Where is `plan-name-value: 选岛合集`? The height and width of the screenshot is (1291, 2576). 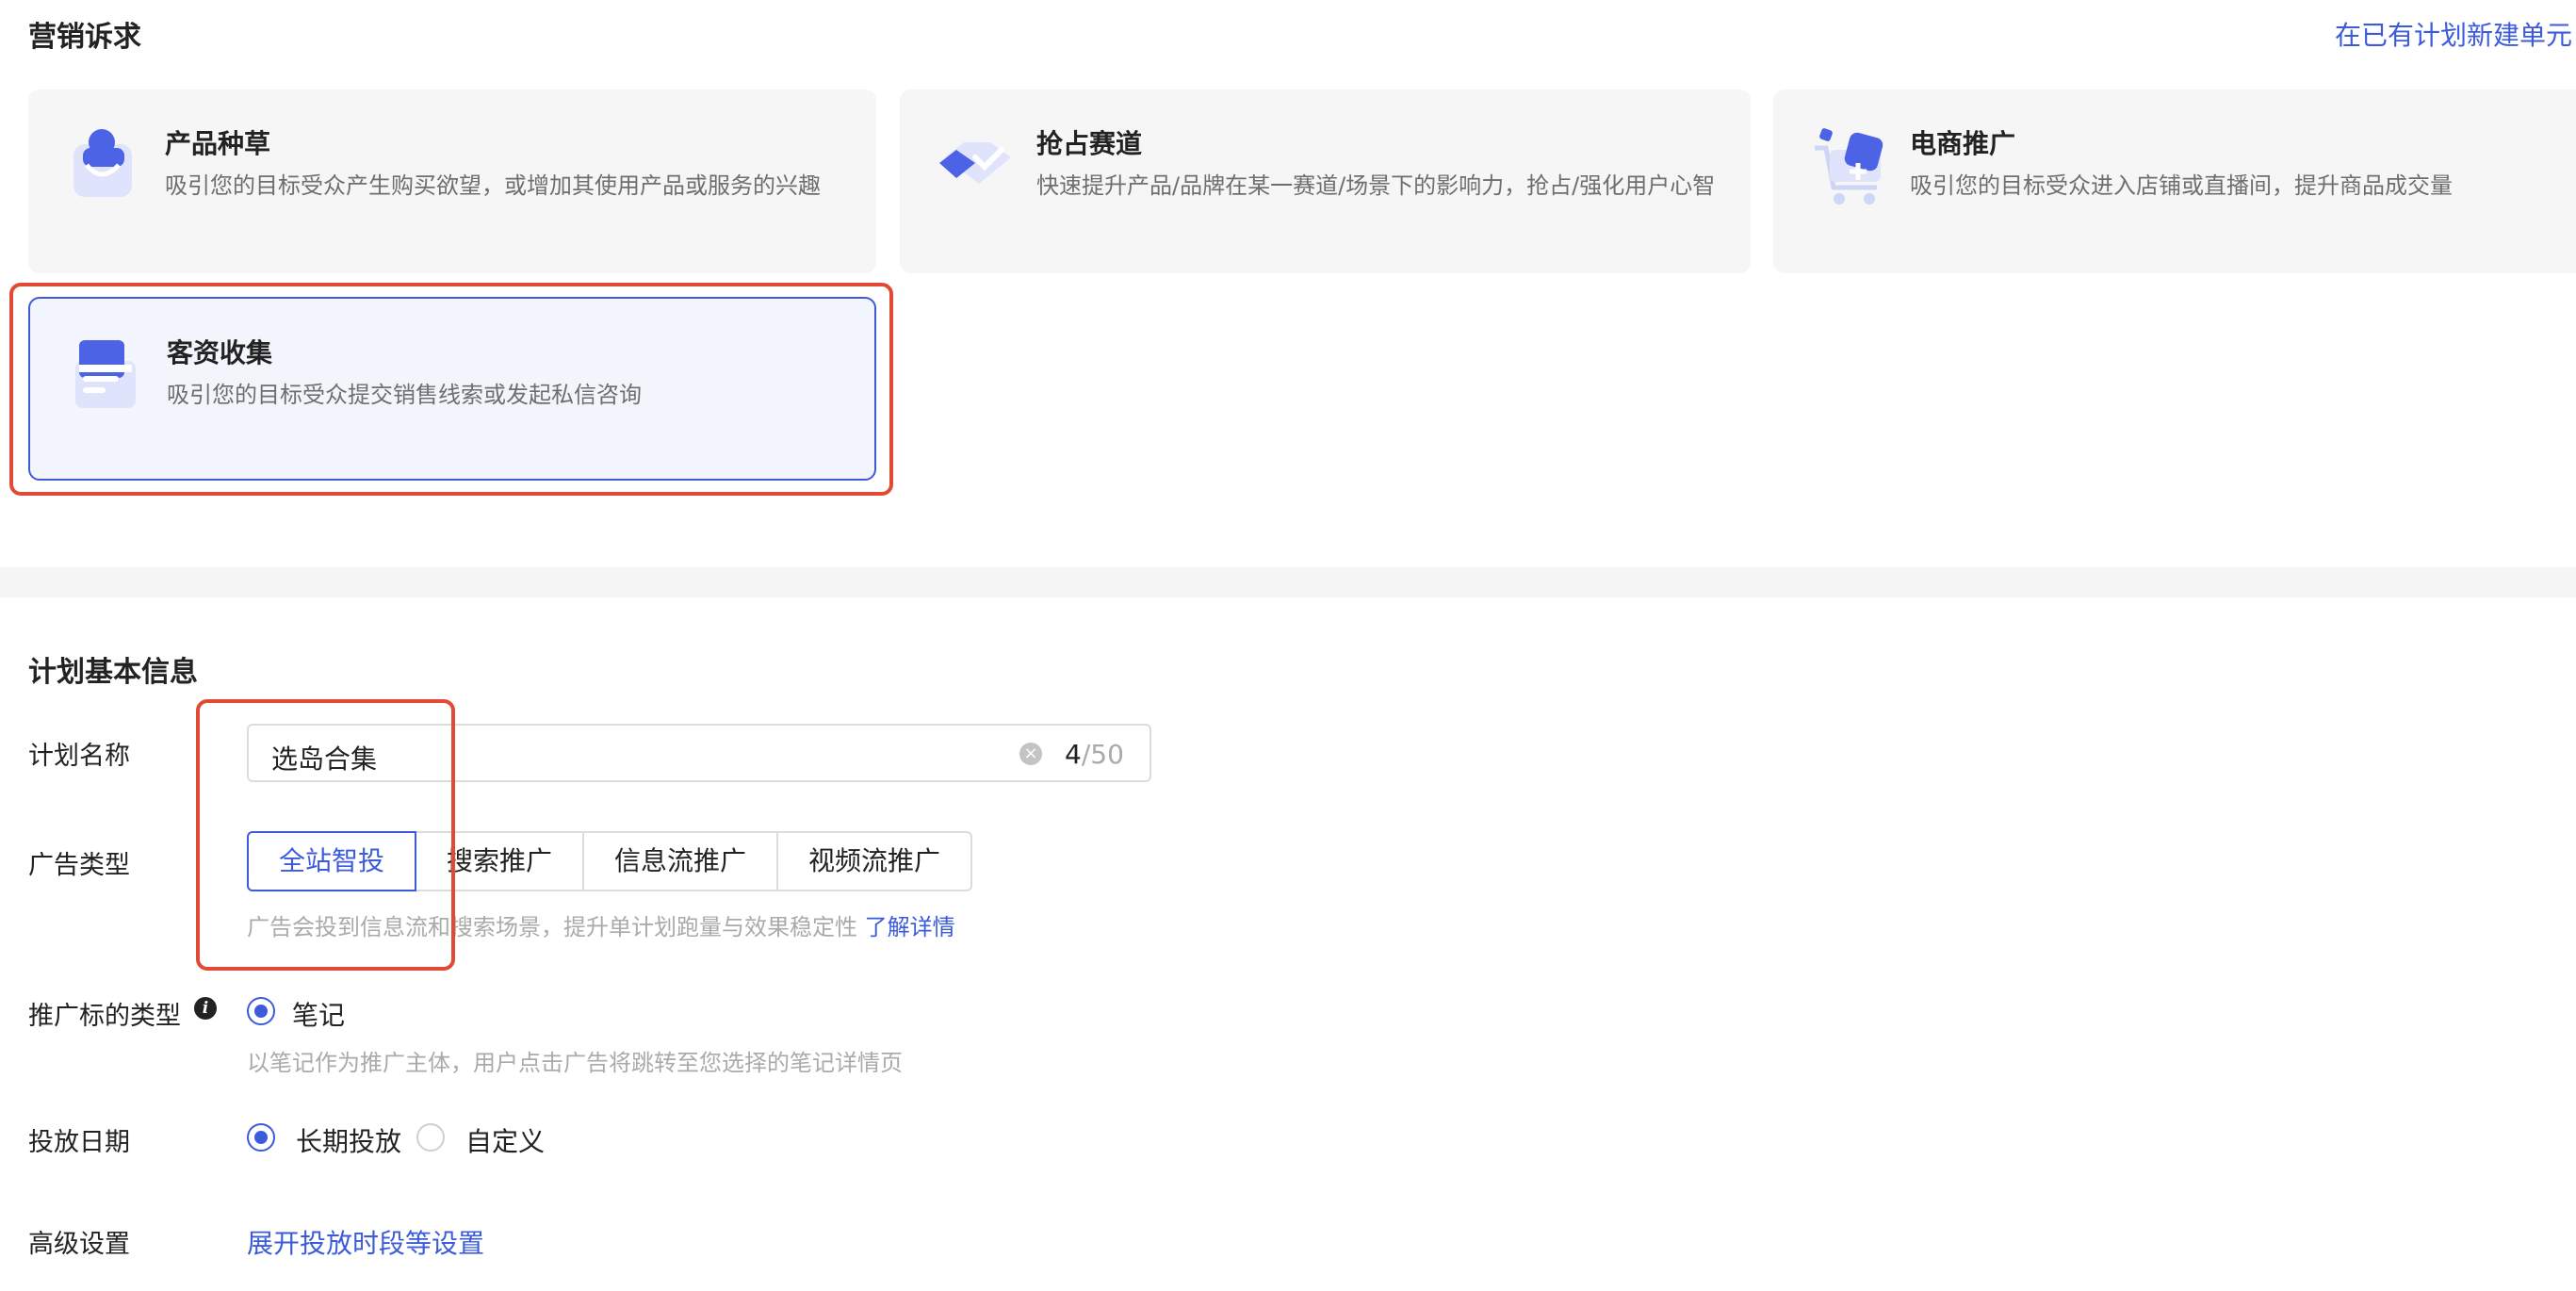 plan-name-value: 选岛合集 is located at coordinates (324, 760).